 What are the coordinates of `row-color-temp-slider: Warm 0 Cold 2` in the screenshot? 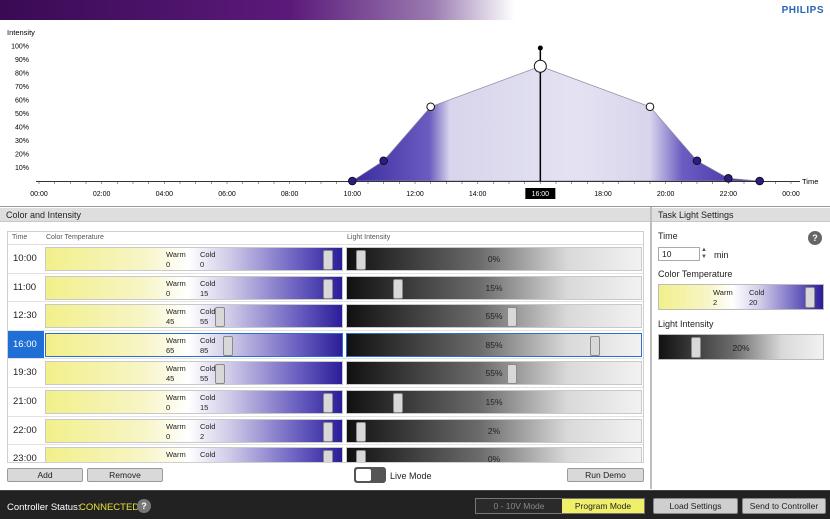 It's located at (194, 430).